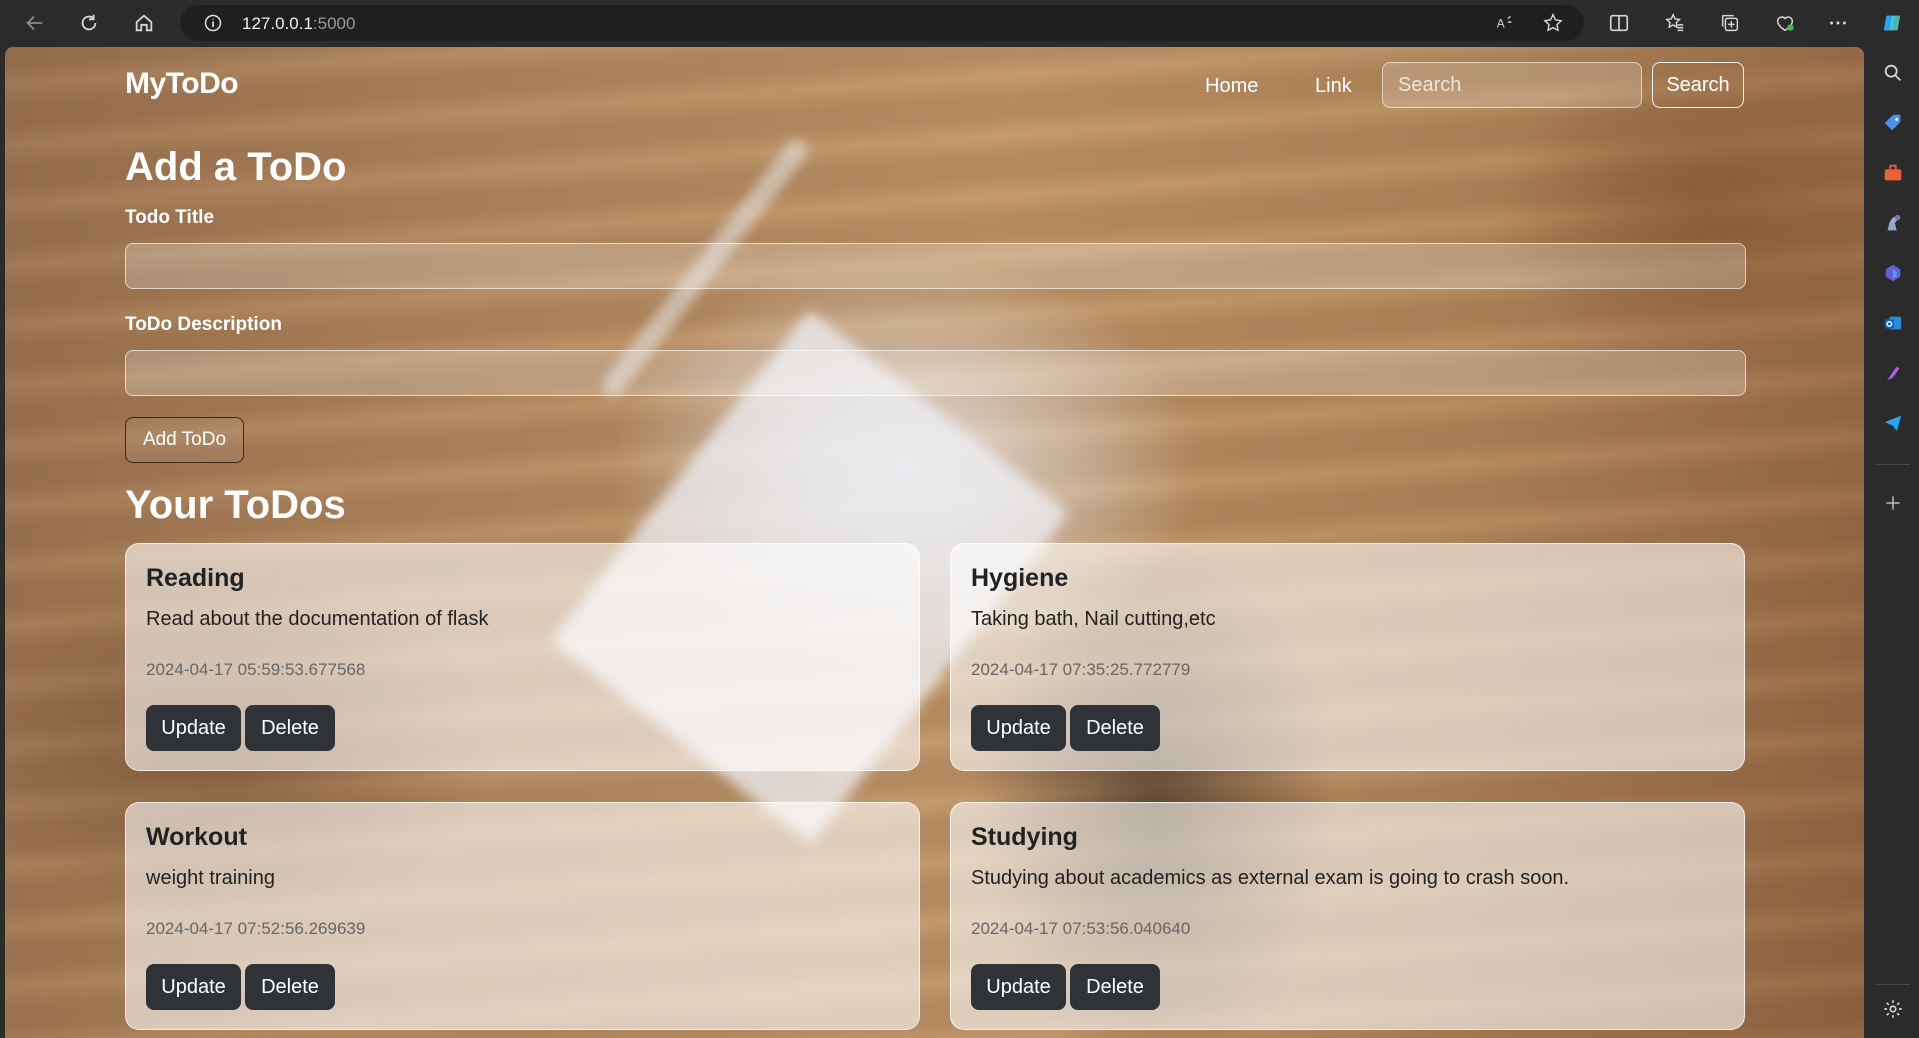 Image resolution: width=1919 pixels, height=1038 pixels. What do you see at coordinates (1893, 373) in the screenshot?
I see `designer-icon` at bounding box center [1893, 373].